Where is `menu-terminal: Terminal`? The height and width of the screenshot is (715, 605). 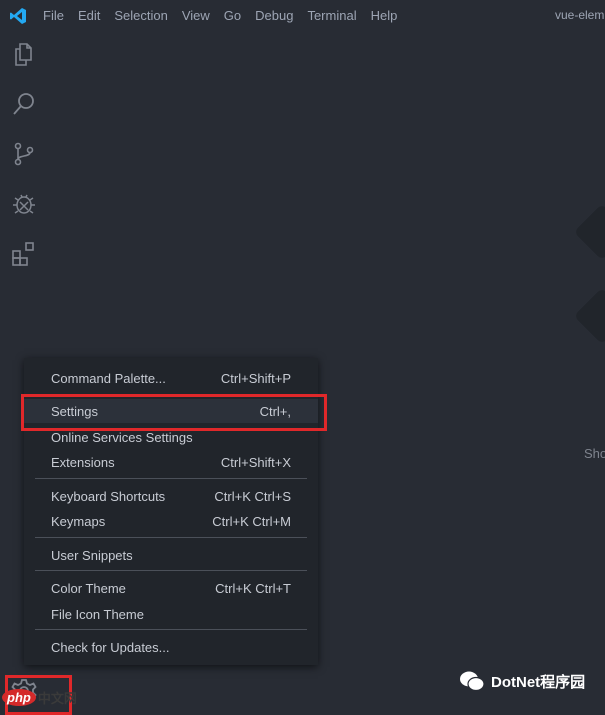 menu-terminal: Terminal is located at coordinates (331, 15).